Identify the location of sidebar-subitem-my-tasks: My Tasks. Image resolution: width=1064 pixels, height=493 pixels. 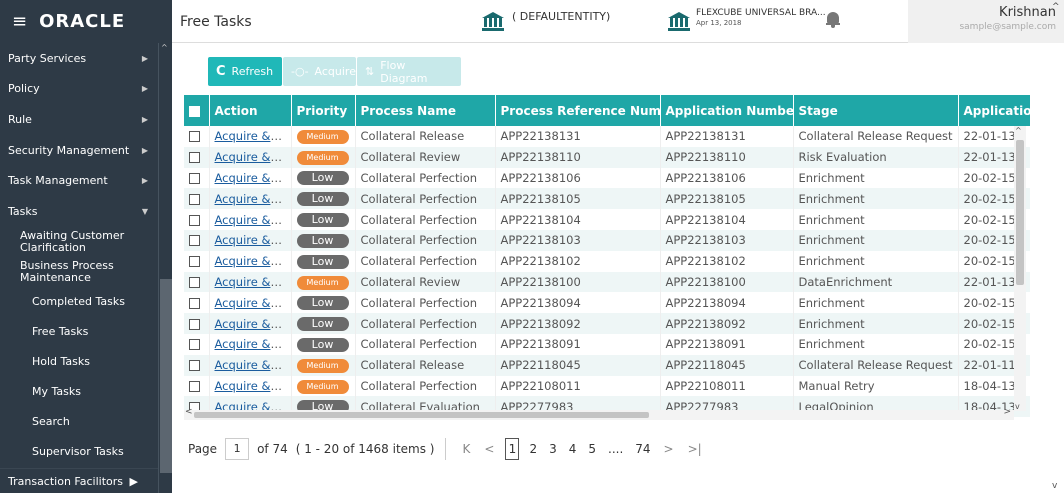
(79, 392).